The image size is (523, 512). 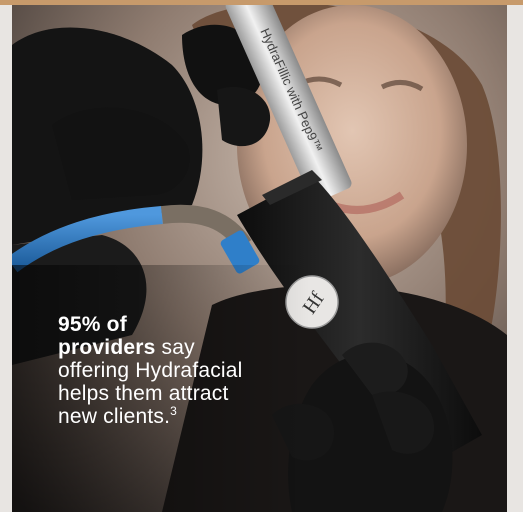 I want to click on caption-line-5: new clients., so click(x=114, y=416).